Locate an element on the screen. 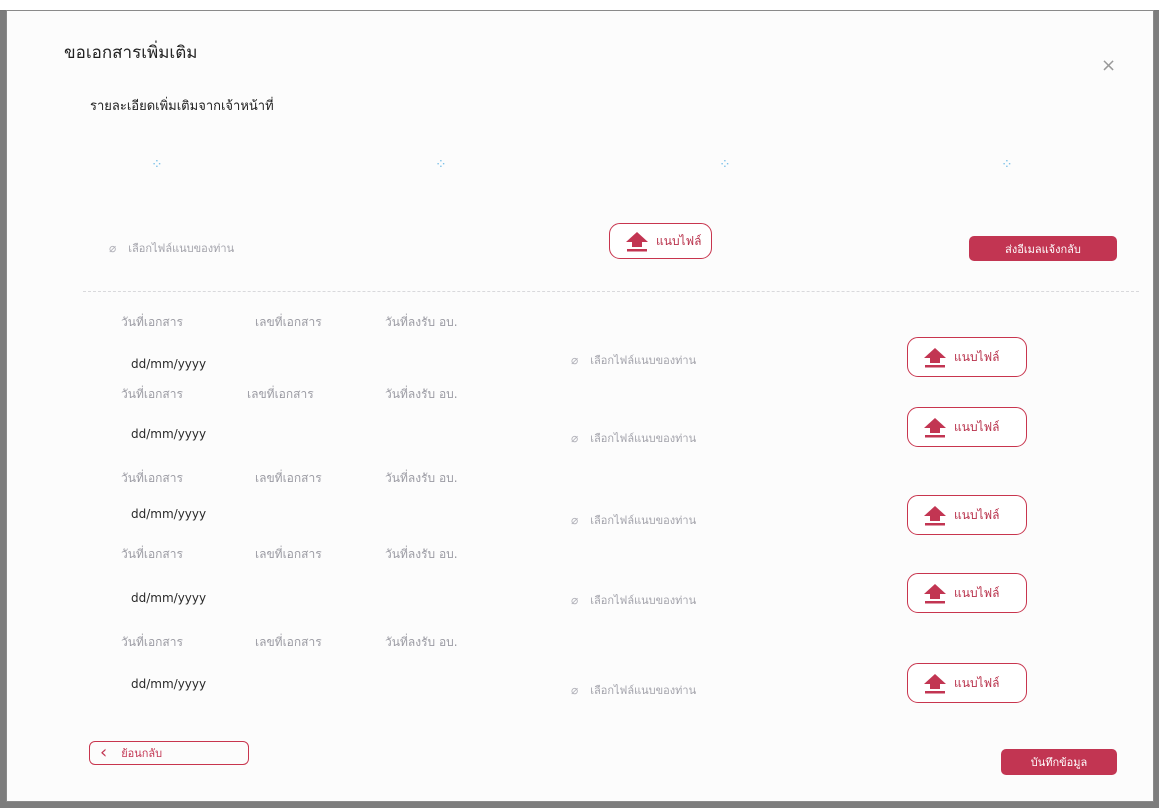 This screenshot has height=808, width=1159. save-button: บันทึกข้อมูล is located at coordinates (1059, 762).